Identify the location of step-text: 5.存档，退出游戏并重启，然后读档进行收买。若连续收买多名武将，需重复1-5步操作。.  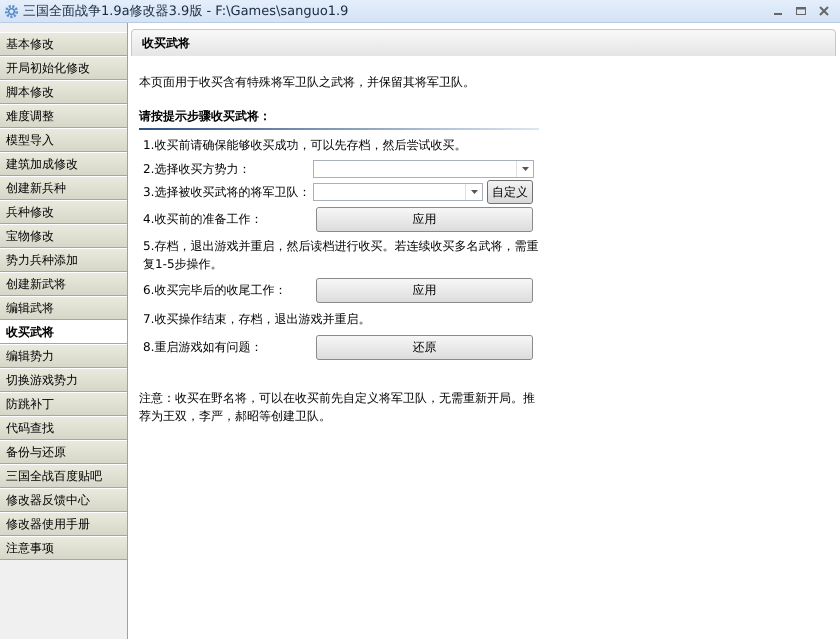
(341, 255).